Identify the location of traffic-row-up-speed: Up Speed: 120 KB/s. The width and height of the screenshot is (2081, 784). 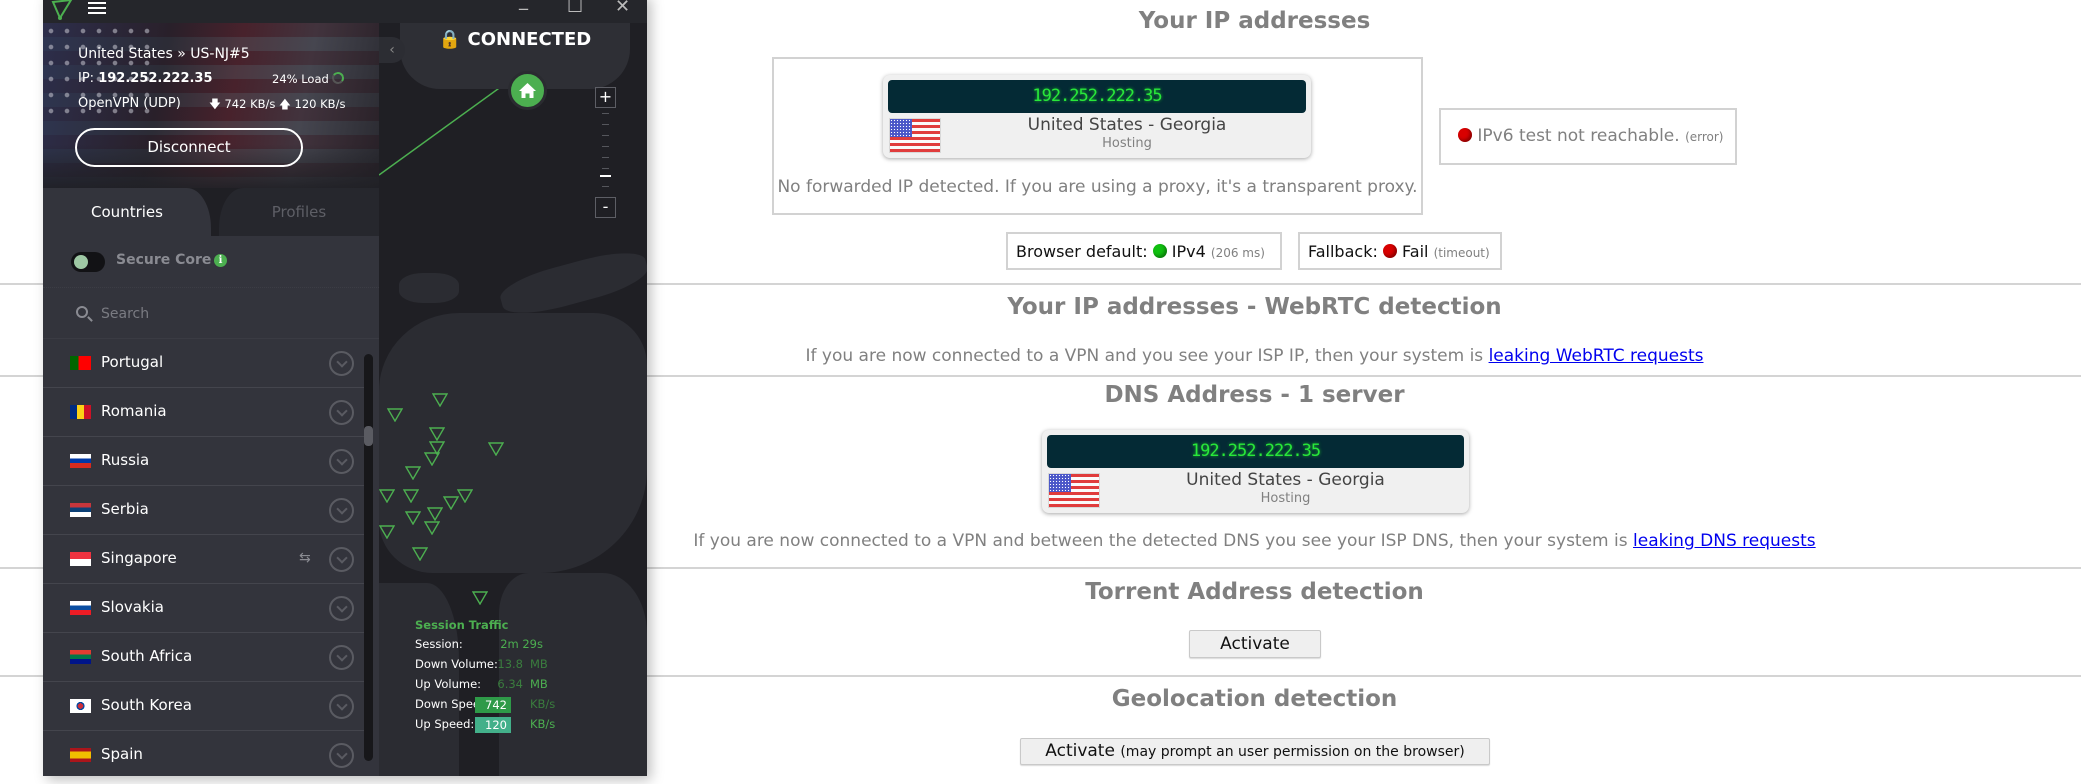
(525, 727).